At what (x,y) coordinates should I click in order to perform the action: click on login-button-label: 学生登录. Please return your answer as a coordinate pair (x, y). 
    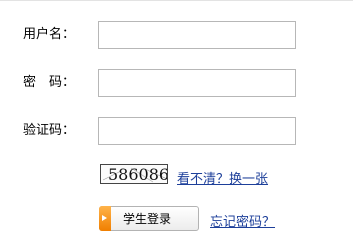
    Looking at the image, I should click on (147, 219).